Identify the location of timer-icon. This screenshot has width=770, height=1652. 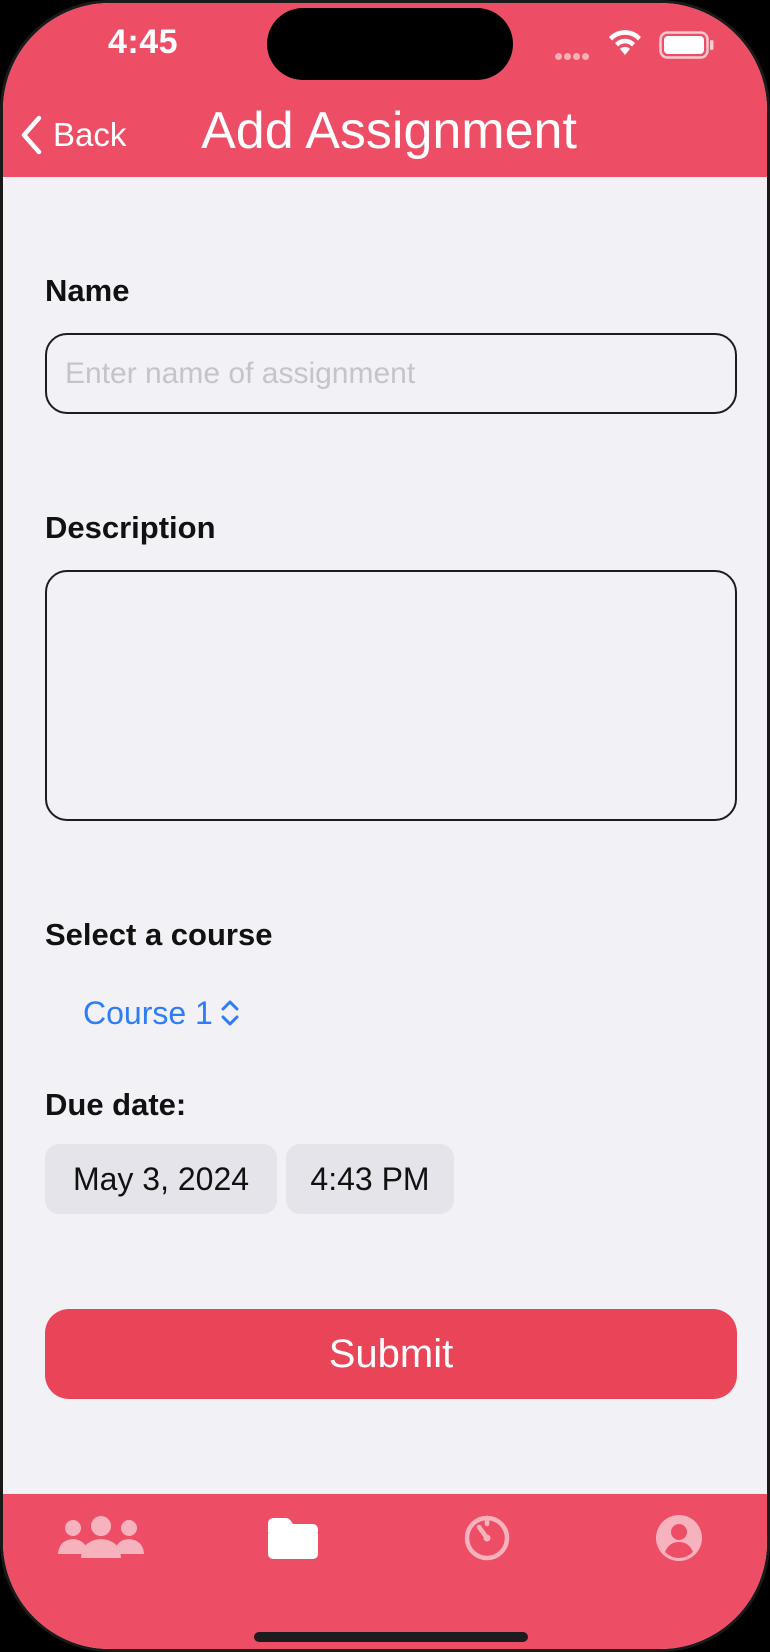
(487, 1538).